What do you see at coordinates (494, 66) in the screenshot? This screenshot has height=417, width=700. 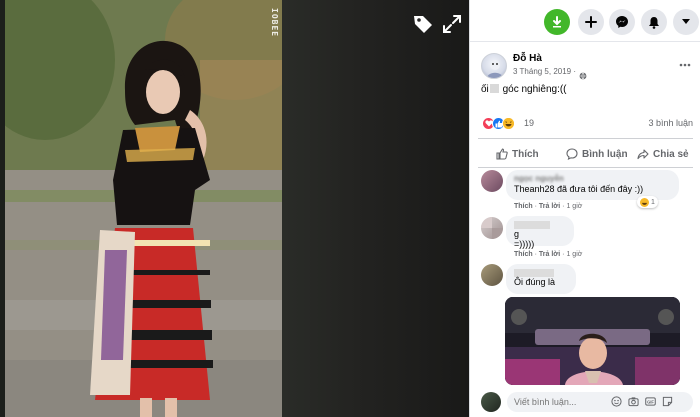 I see `author-avatar` at bounding box center [494, 66].